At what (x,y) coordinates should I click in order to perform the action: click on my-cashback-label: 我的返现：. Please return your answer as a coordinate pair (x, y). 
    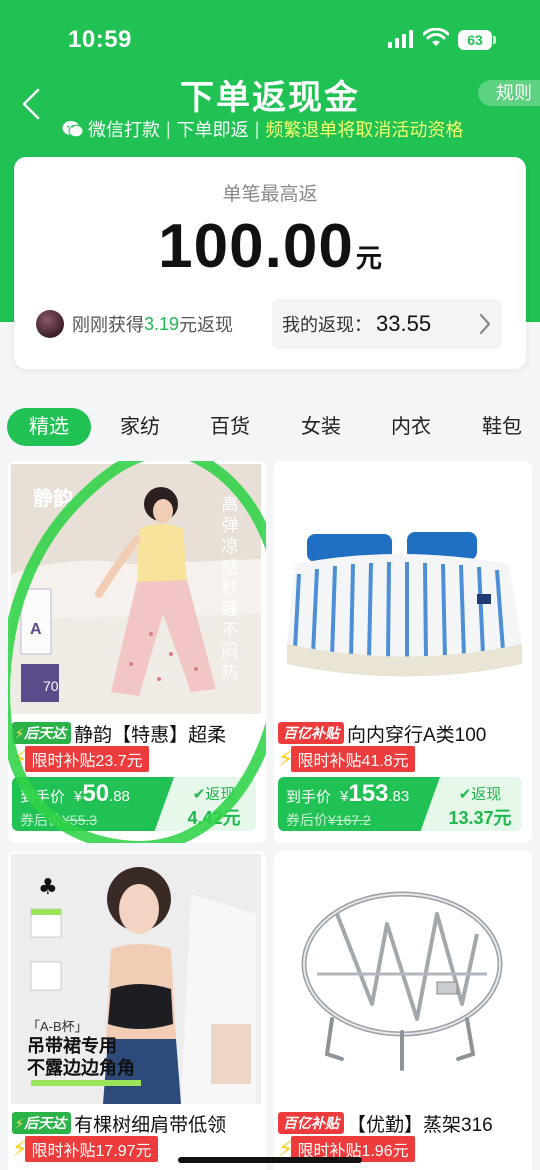
    Looking at the image, I should click on (327, 325).